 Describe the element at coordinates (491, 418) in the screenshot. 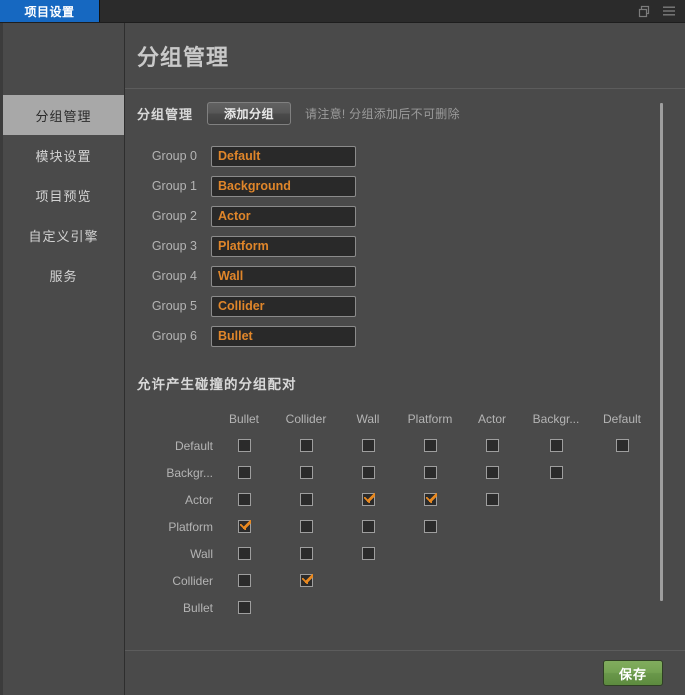

I see `matrix-column-header: Actor` at that location.